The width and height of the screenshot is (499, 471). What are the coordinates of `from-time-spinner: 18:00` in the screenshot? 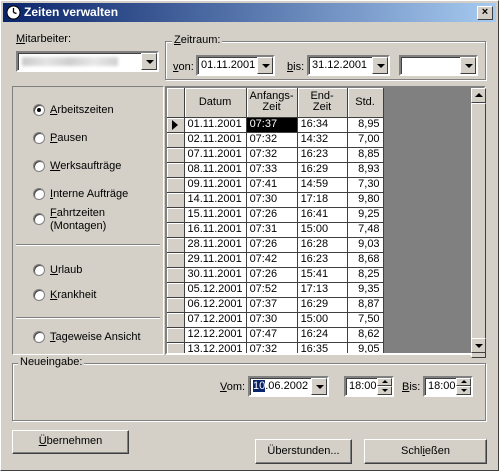 It's located at (369, 386).